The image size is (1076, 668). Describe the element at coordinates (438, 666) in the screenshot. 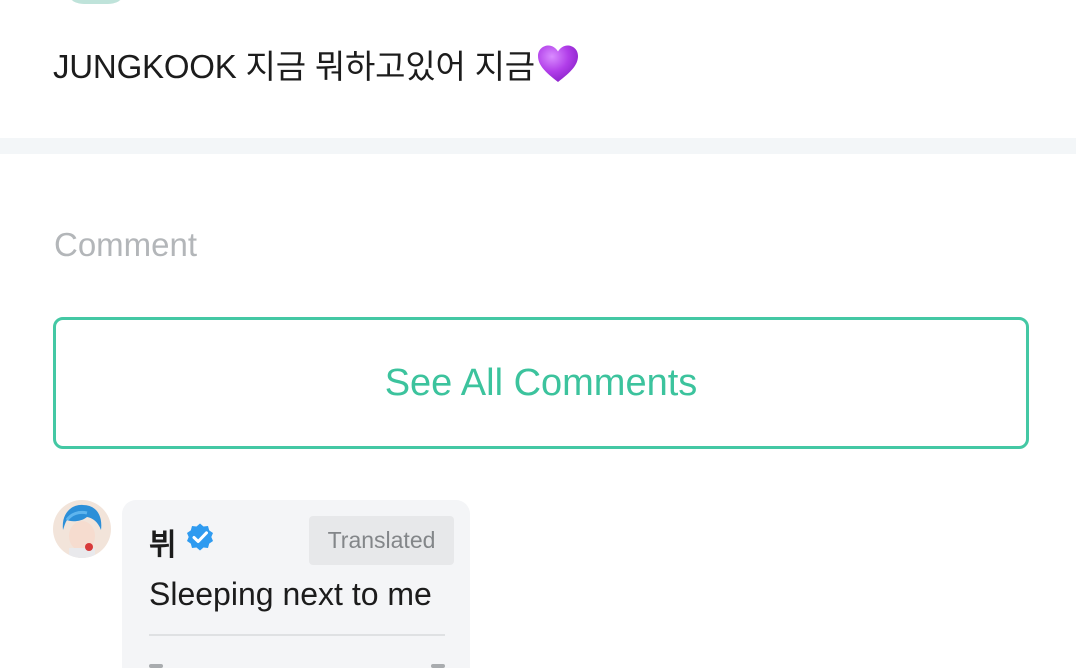

I see `toggle-right-mark` at that location.